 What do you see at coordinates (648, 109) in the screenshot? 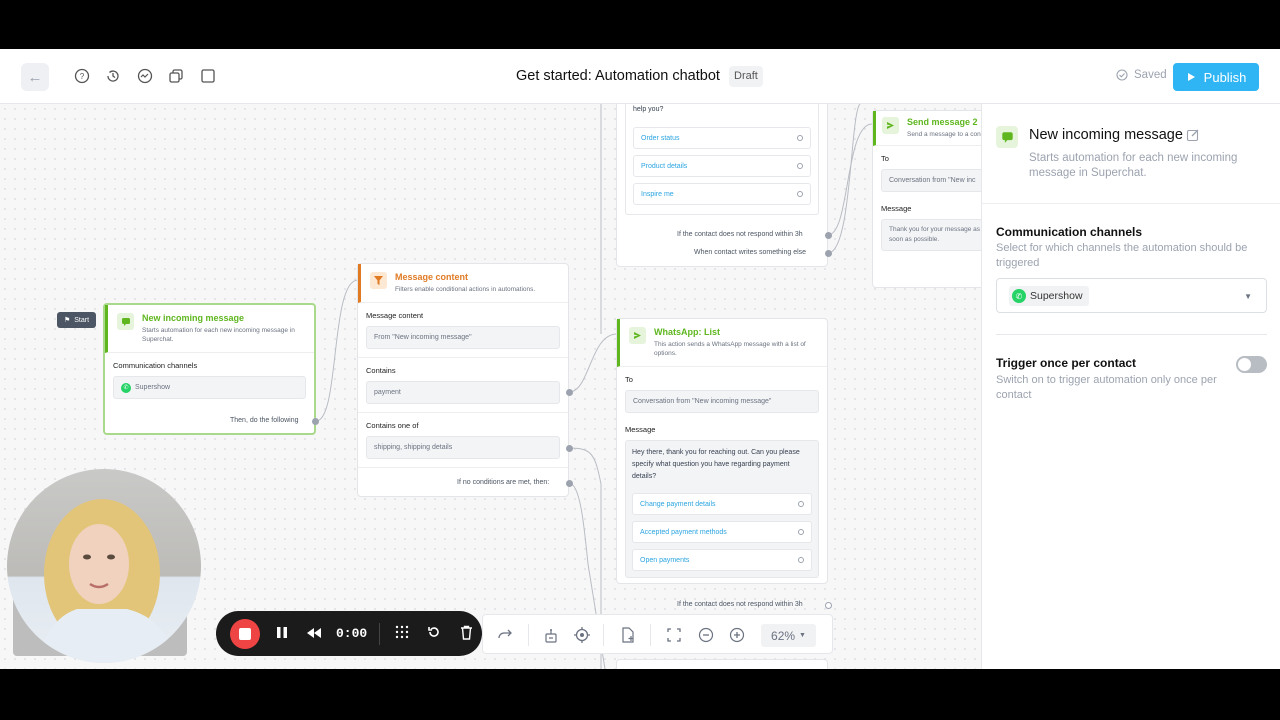
I see `message-text: help you?` at bounding box center [648, 109].